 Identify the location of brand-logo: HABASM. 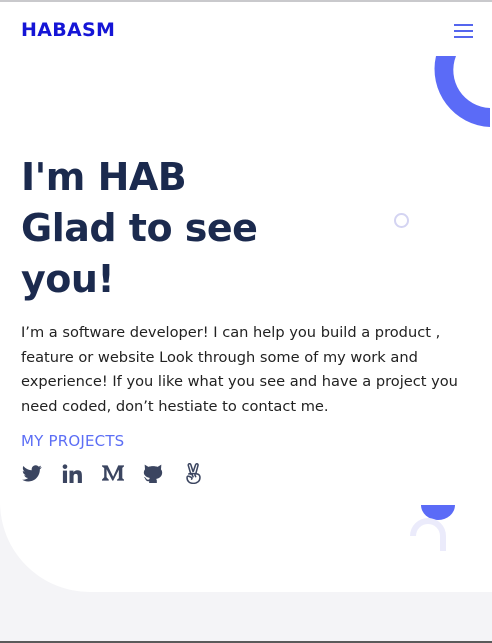
(68, 30).